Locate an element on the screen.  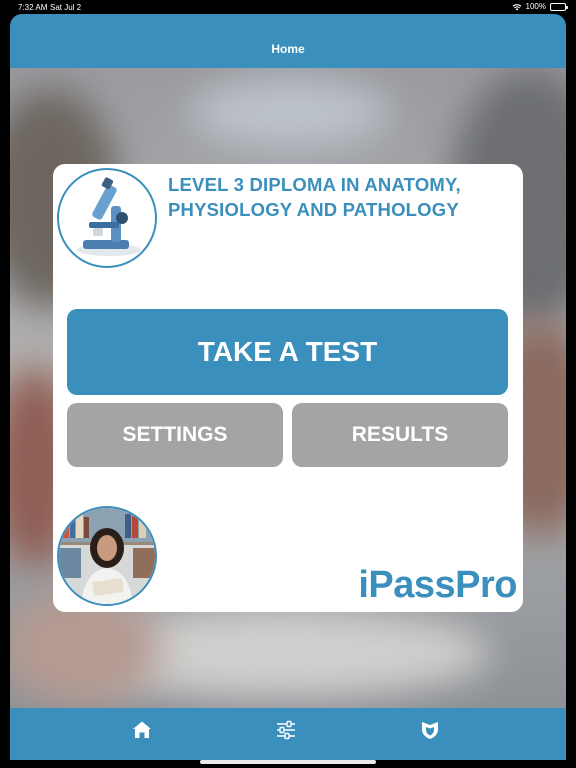
home-indicator is located at coordinates (288, 762).